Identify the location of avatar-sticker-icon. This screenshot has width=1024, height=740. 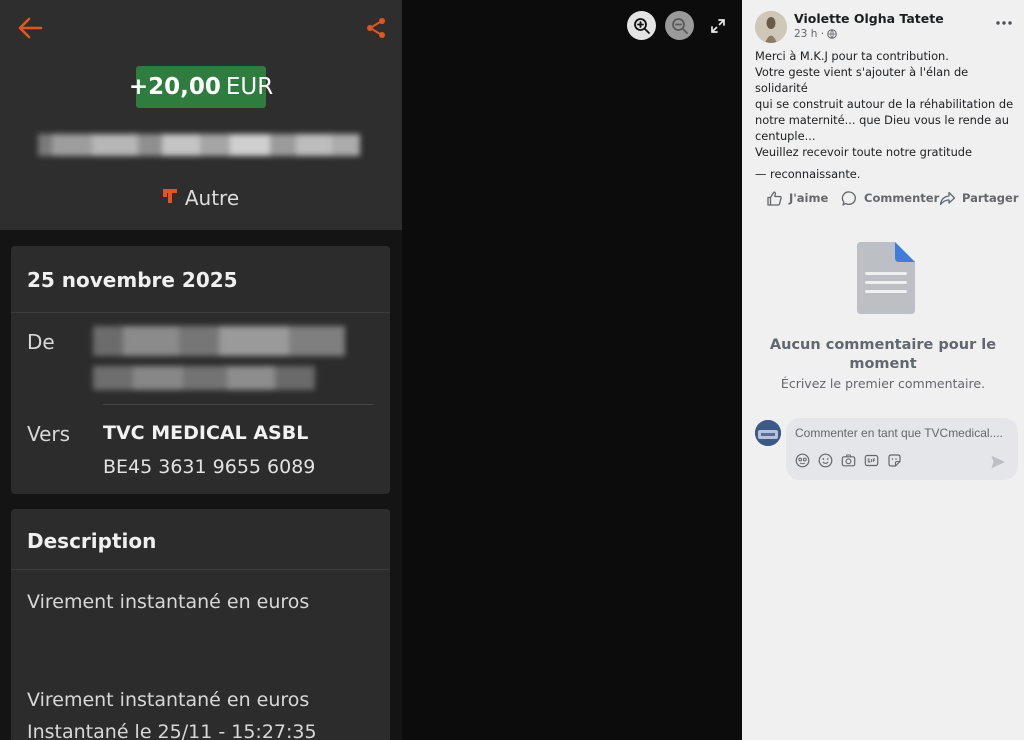
(802, 460).